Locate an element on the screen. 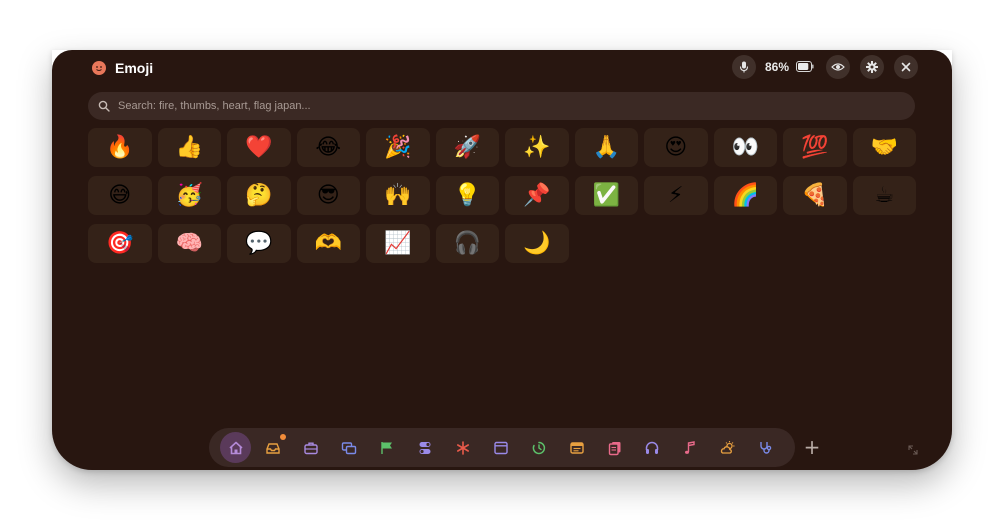  emoji-cell: 🥳 is located at coordinates (189, 195).